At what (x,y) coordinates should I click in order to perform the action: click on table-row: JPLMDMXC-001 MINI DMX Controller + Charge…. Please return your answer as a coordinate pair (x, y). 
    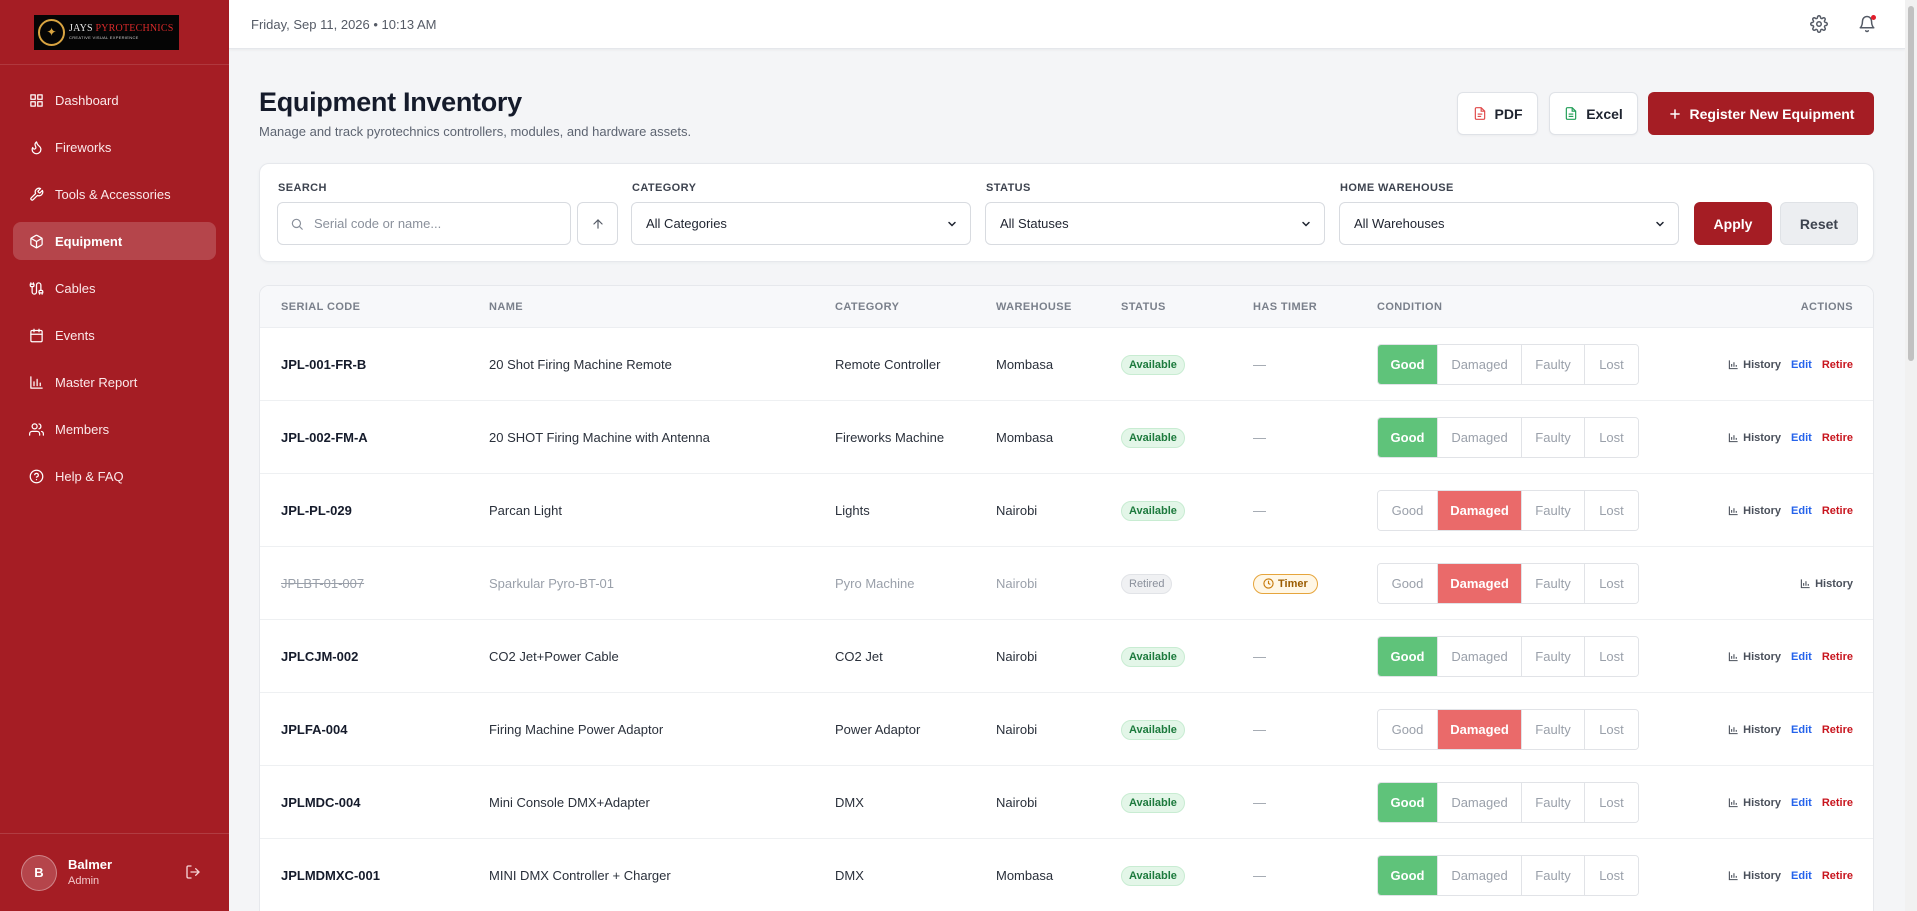
    Looking at the image, I should click on (1066, 875).